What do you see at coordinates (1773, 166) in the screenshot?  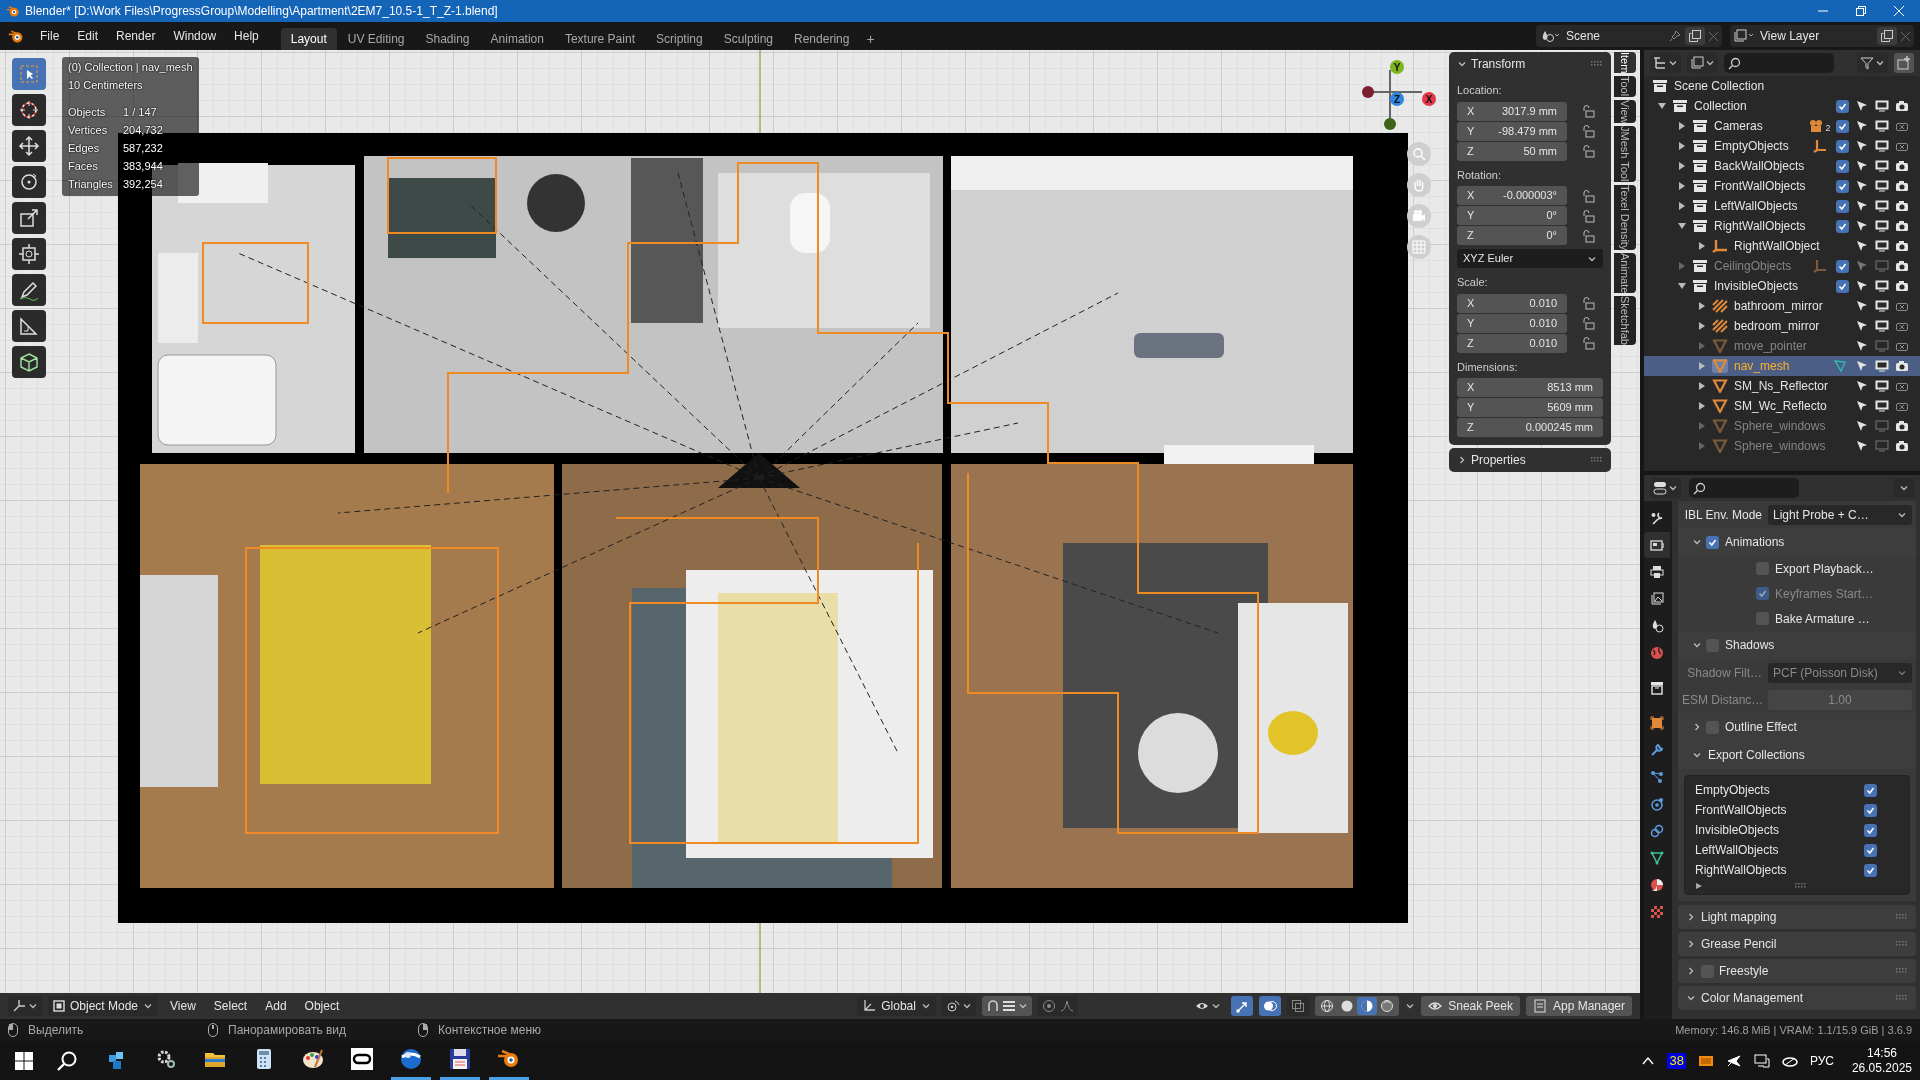 I see `outliner-item-name: BackWallObjects` at bounding box center [1773, 166].